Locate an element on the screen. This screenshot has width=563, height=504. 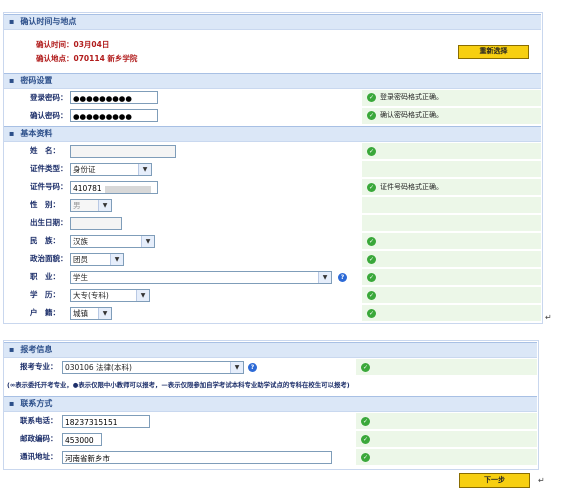
confirm-place: 确认地点：070114 新乡学院 is located at coordinates (86, 58).